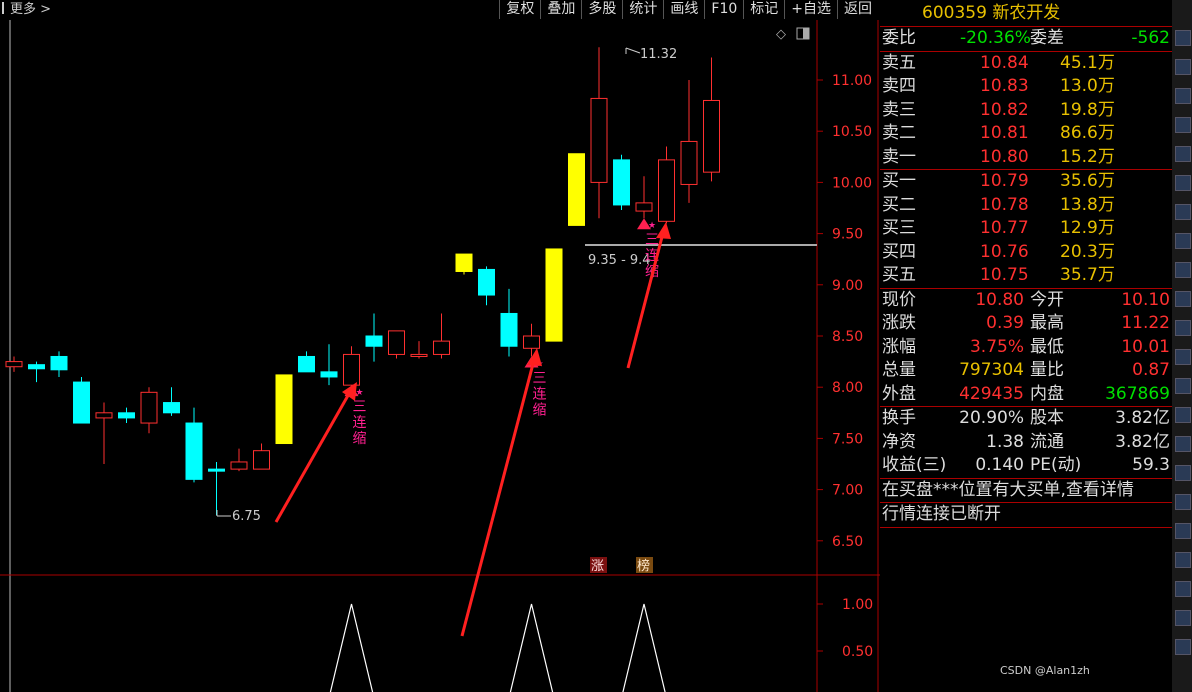  I want to click on buy-order-row: 买三 10.77 12.9万, so click(1026, 229).